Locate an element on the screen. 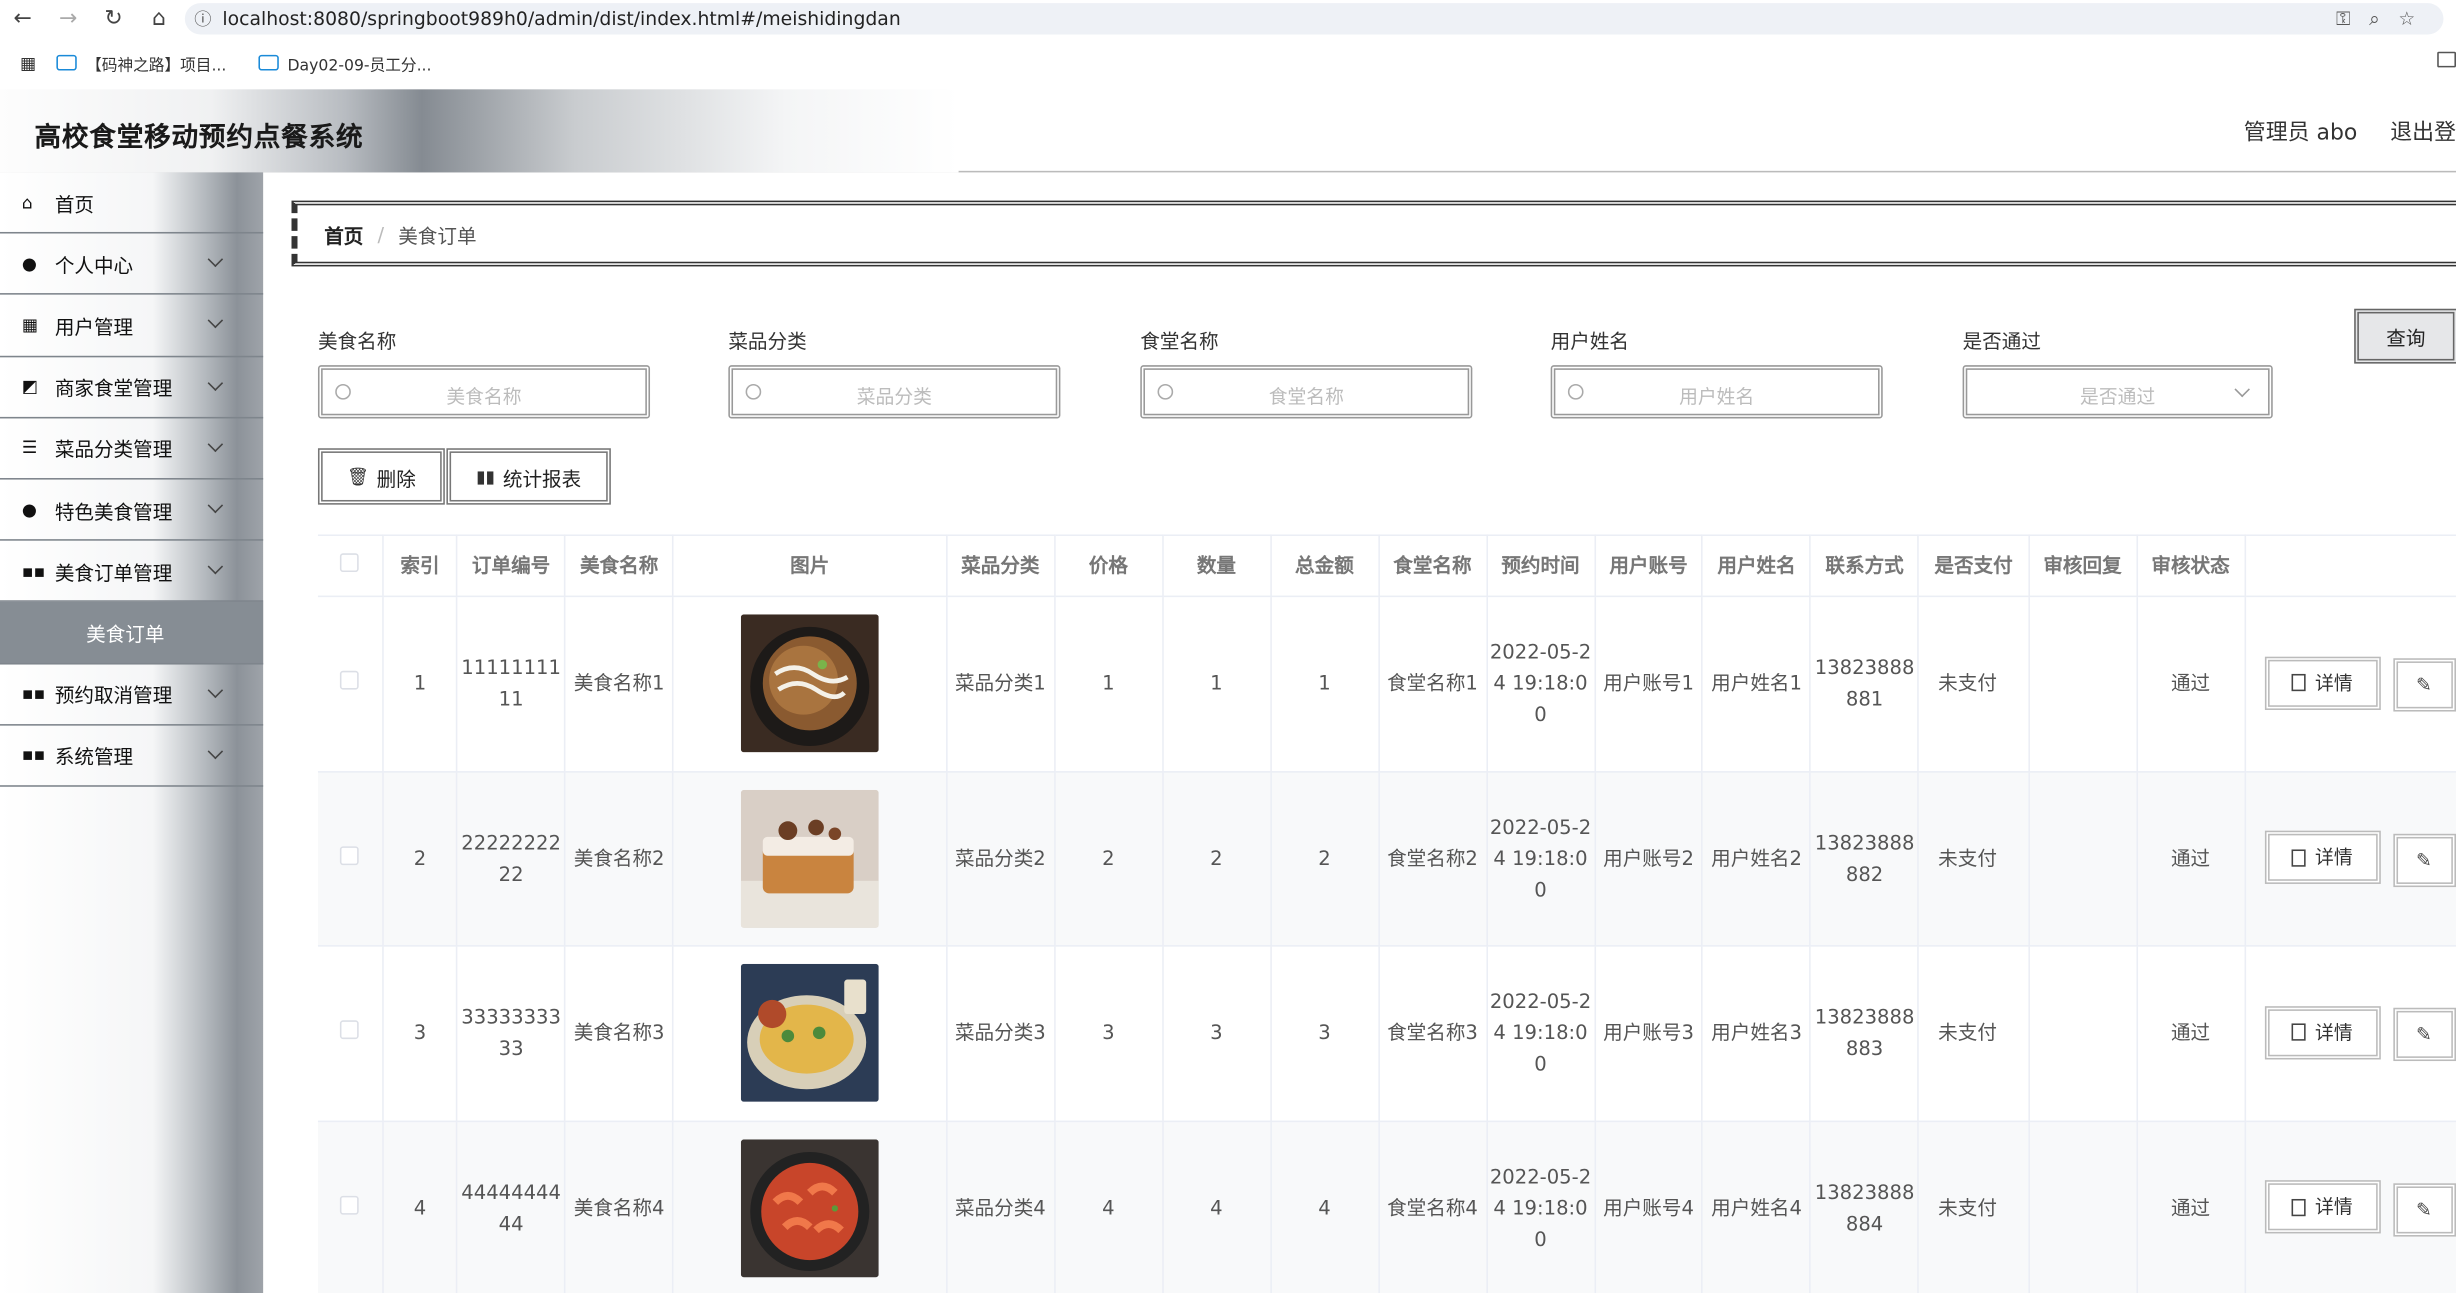 This screenshot has width=2456, height=1293. cell-category: 菜品分类4 is located at coordinates (1001, 1206).